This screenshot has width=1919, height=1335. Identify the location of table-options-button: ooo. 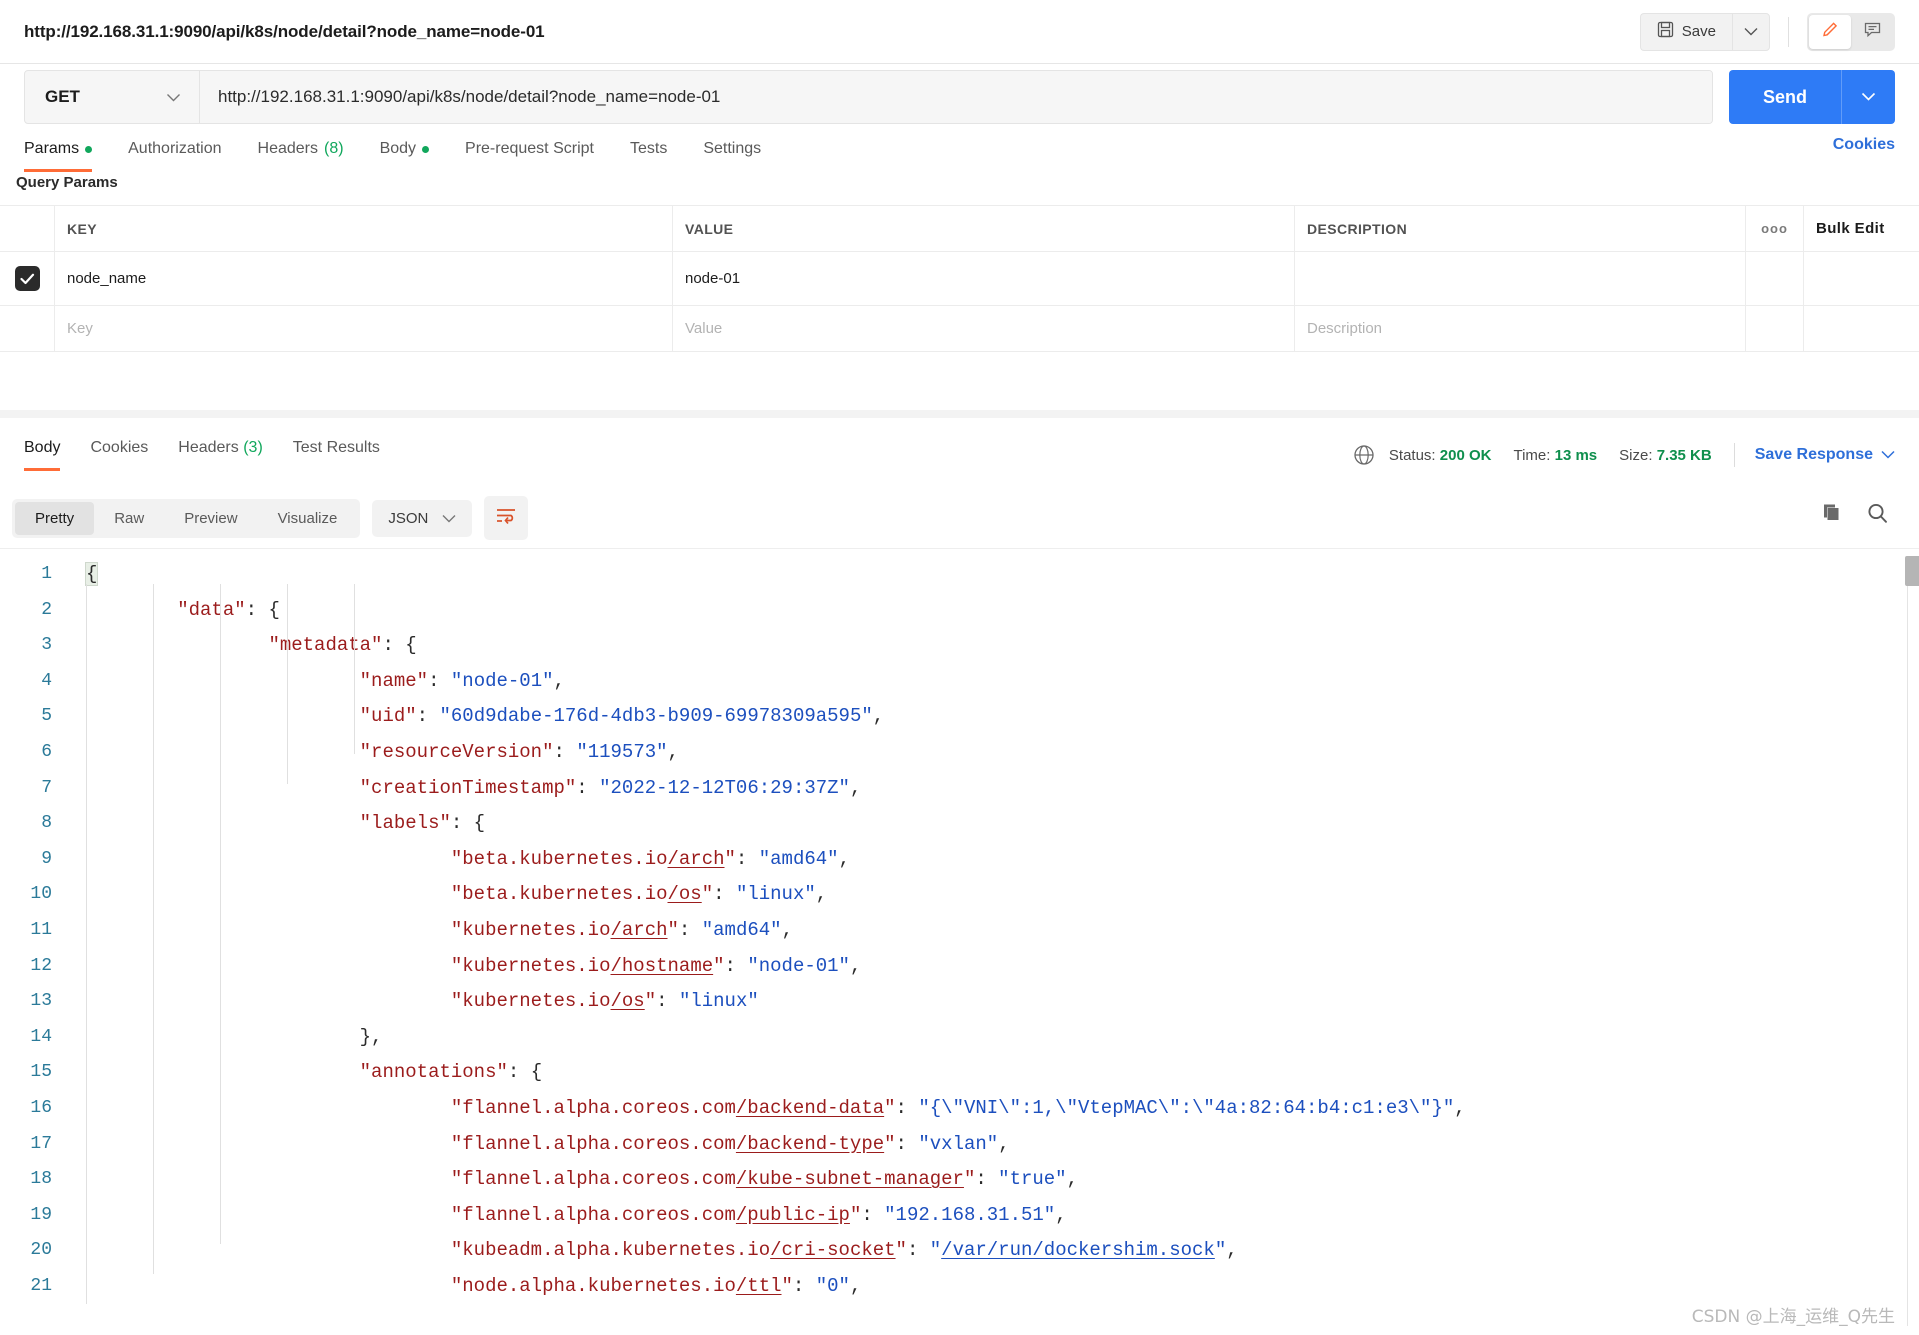
(1775, 228).